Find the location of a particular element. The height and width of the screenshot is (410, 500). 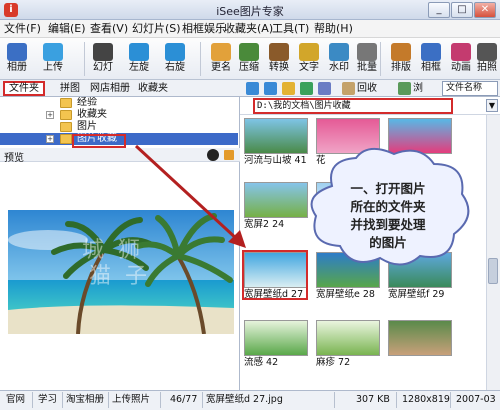

animation-icon is located at coordinates (461, 52).